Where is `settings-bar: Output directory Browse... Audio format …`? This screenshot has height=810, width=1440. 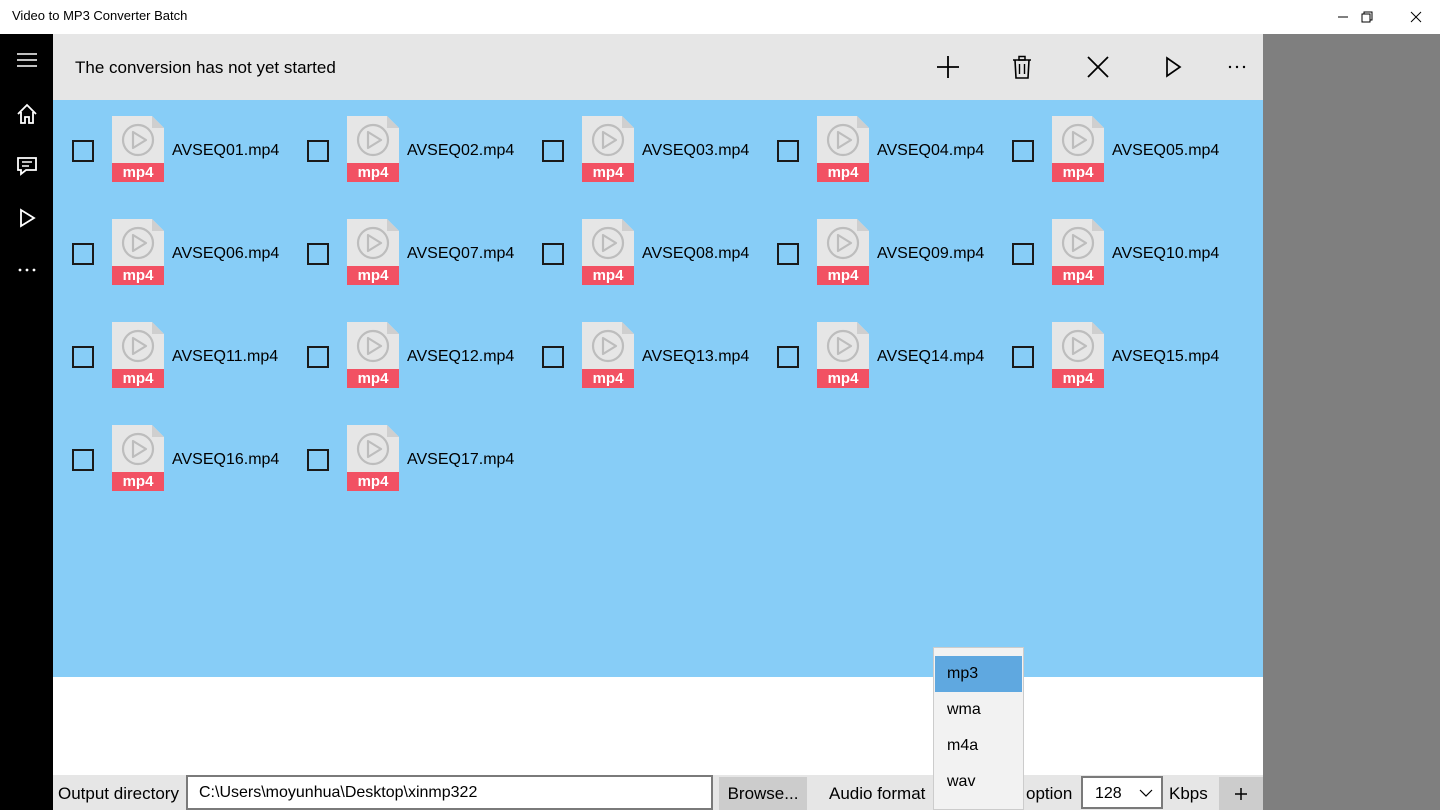
settings-bar: Output directory Browse... Audio format … is located at coordinates (658, 792).